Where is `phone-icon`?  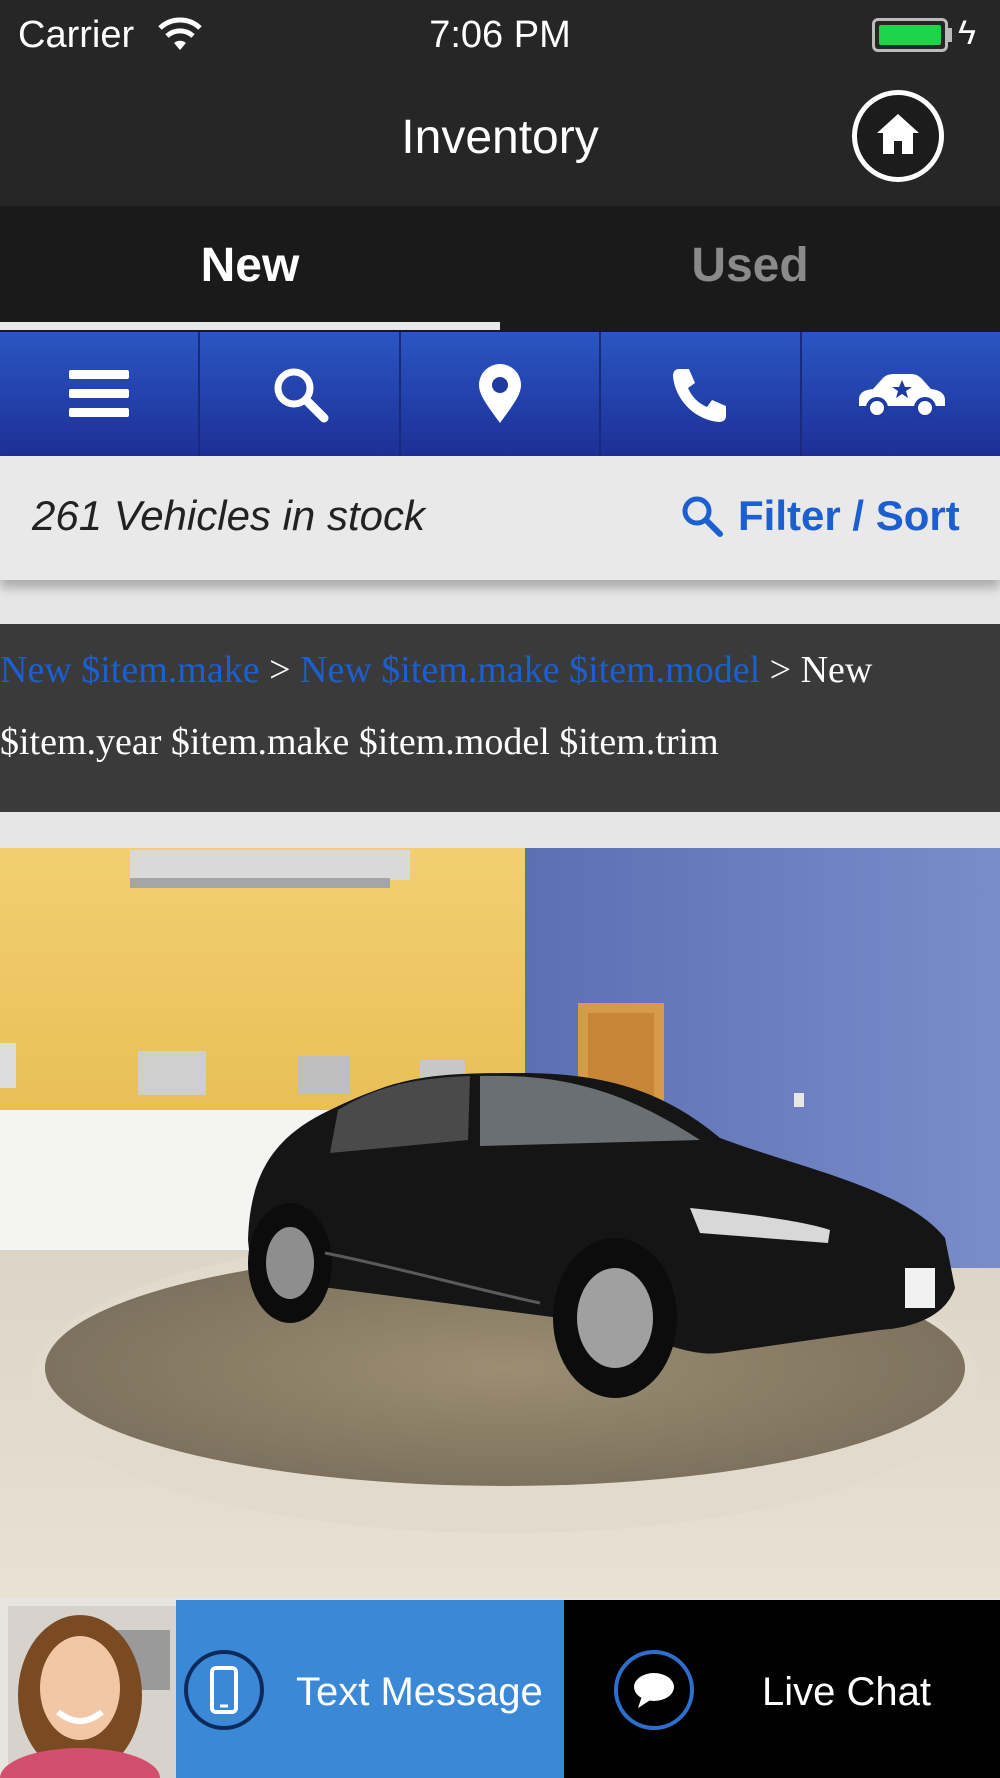
phone-icon is located at coordinates (700, 395).